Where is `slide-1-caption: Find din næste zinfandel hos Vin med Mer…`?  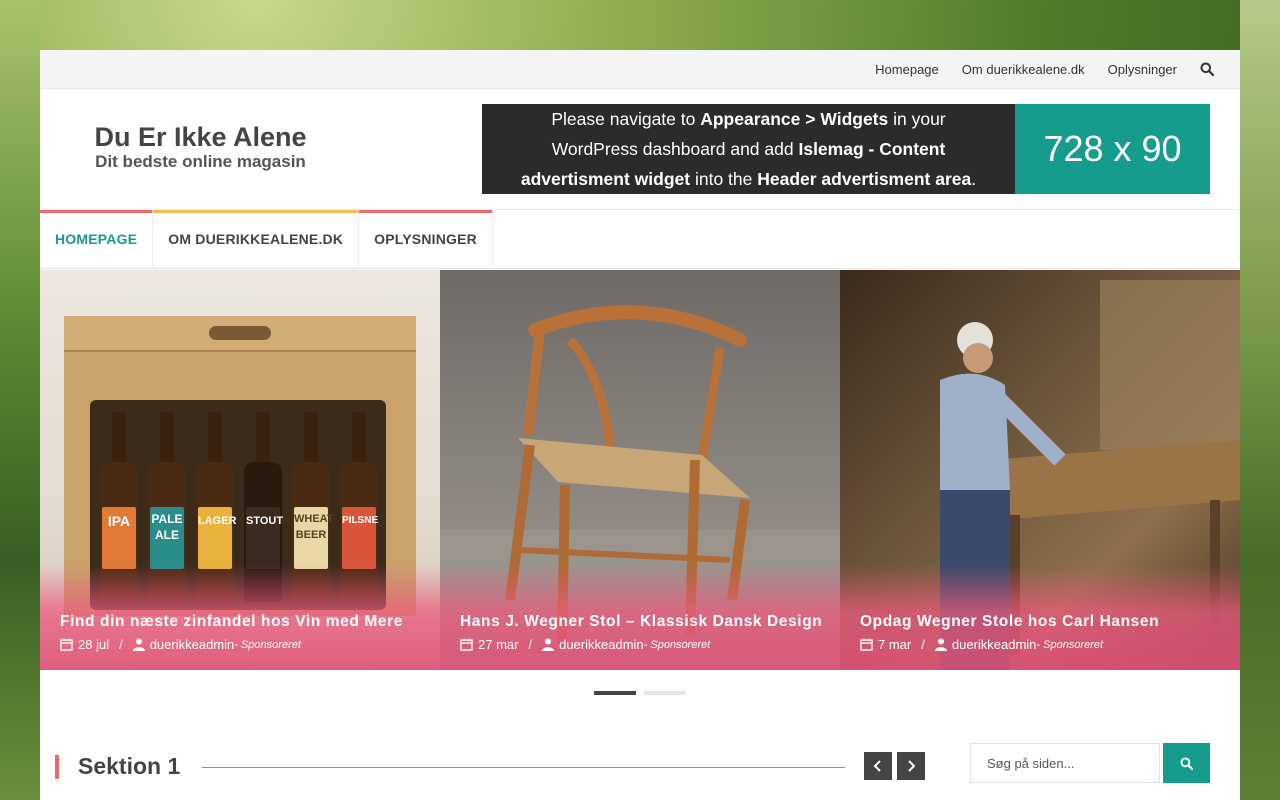 slide-1-caption: Find din næste zinfandel hos Vin med Mer… is located at coordinates (245, 632).